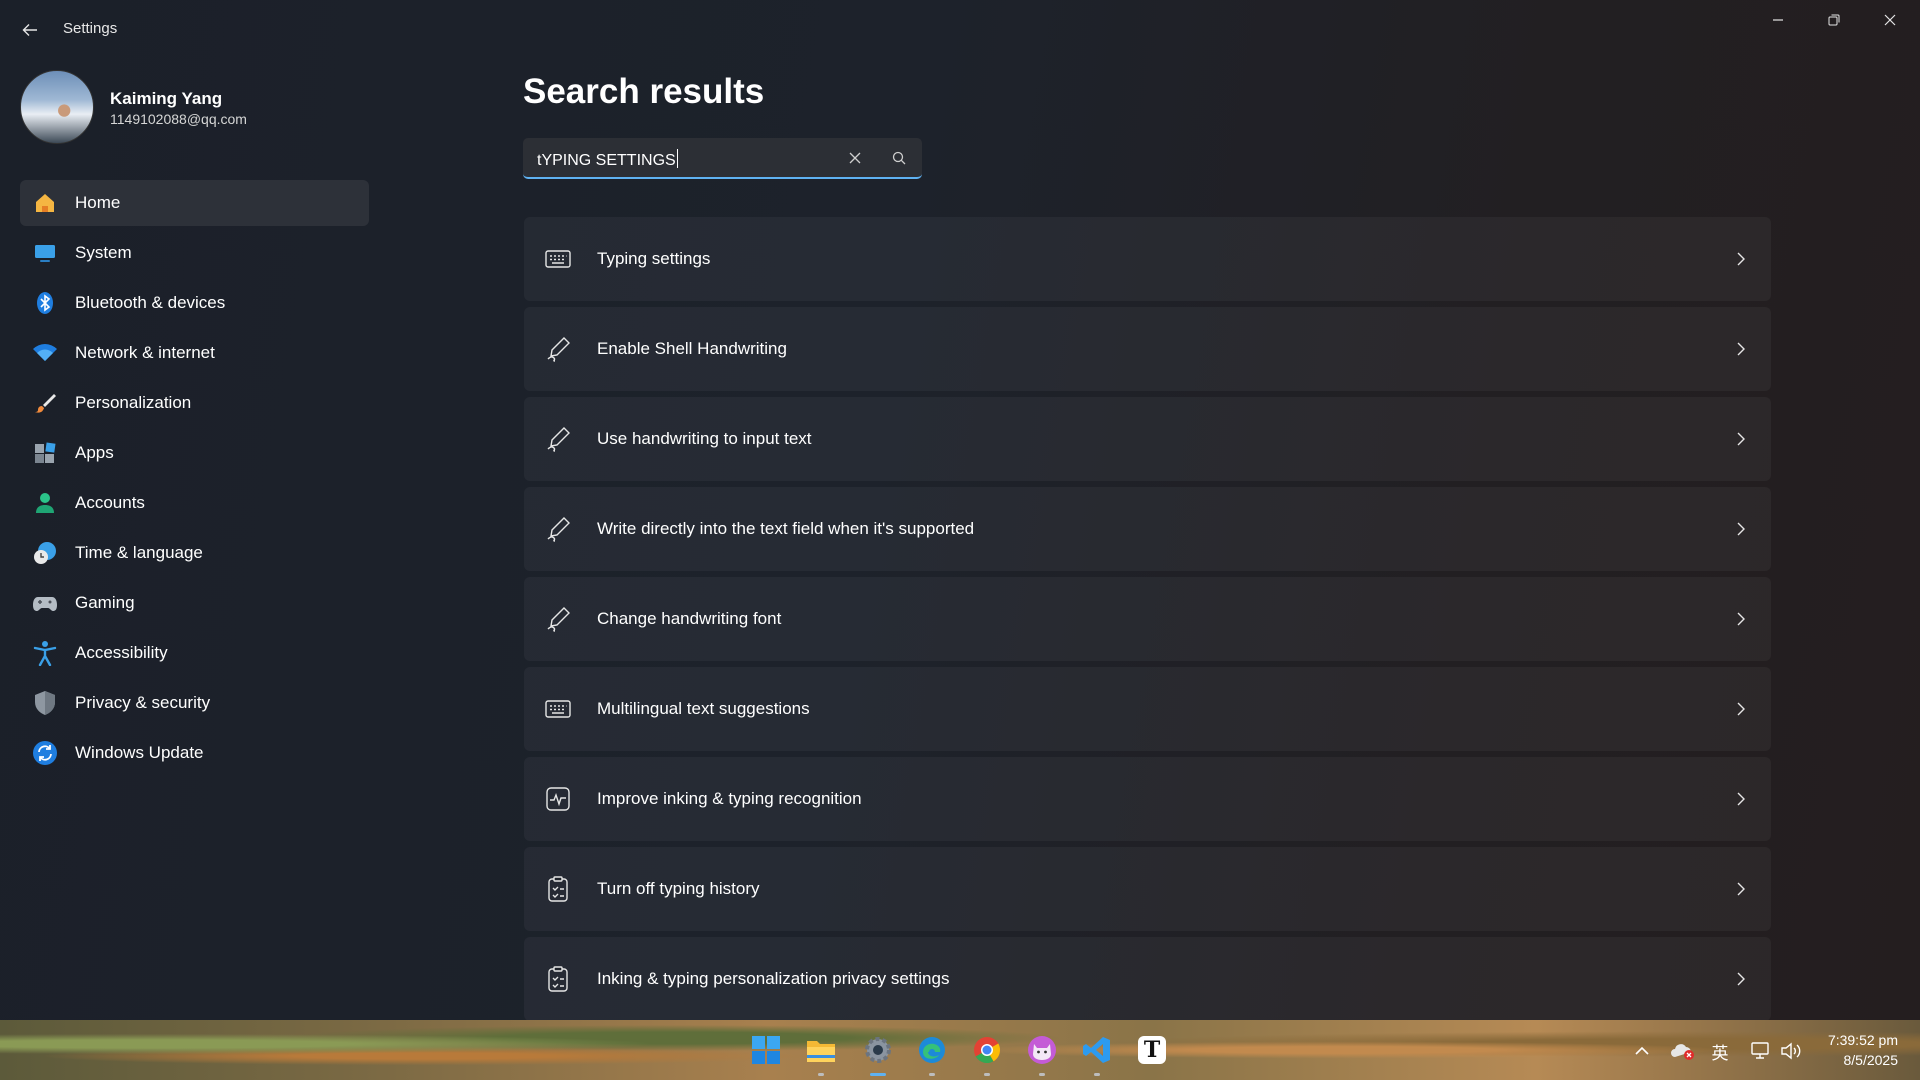 The image size is (1920, 1080). Describe the element at coordinates (57, 107) in the screenshot. I see `avatar` at that location.